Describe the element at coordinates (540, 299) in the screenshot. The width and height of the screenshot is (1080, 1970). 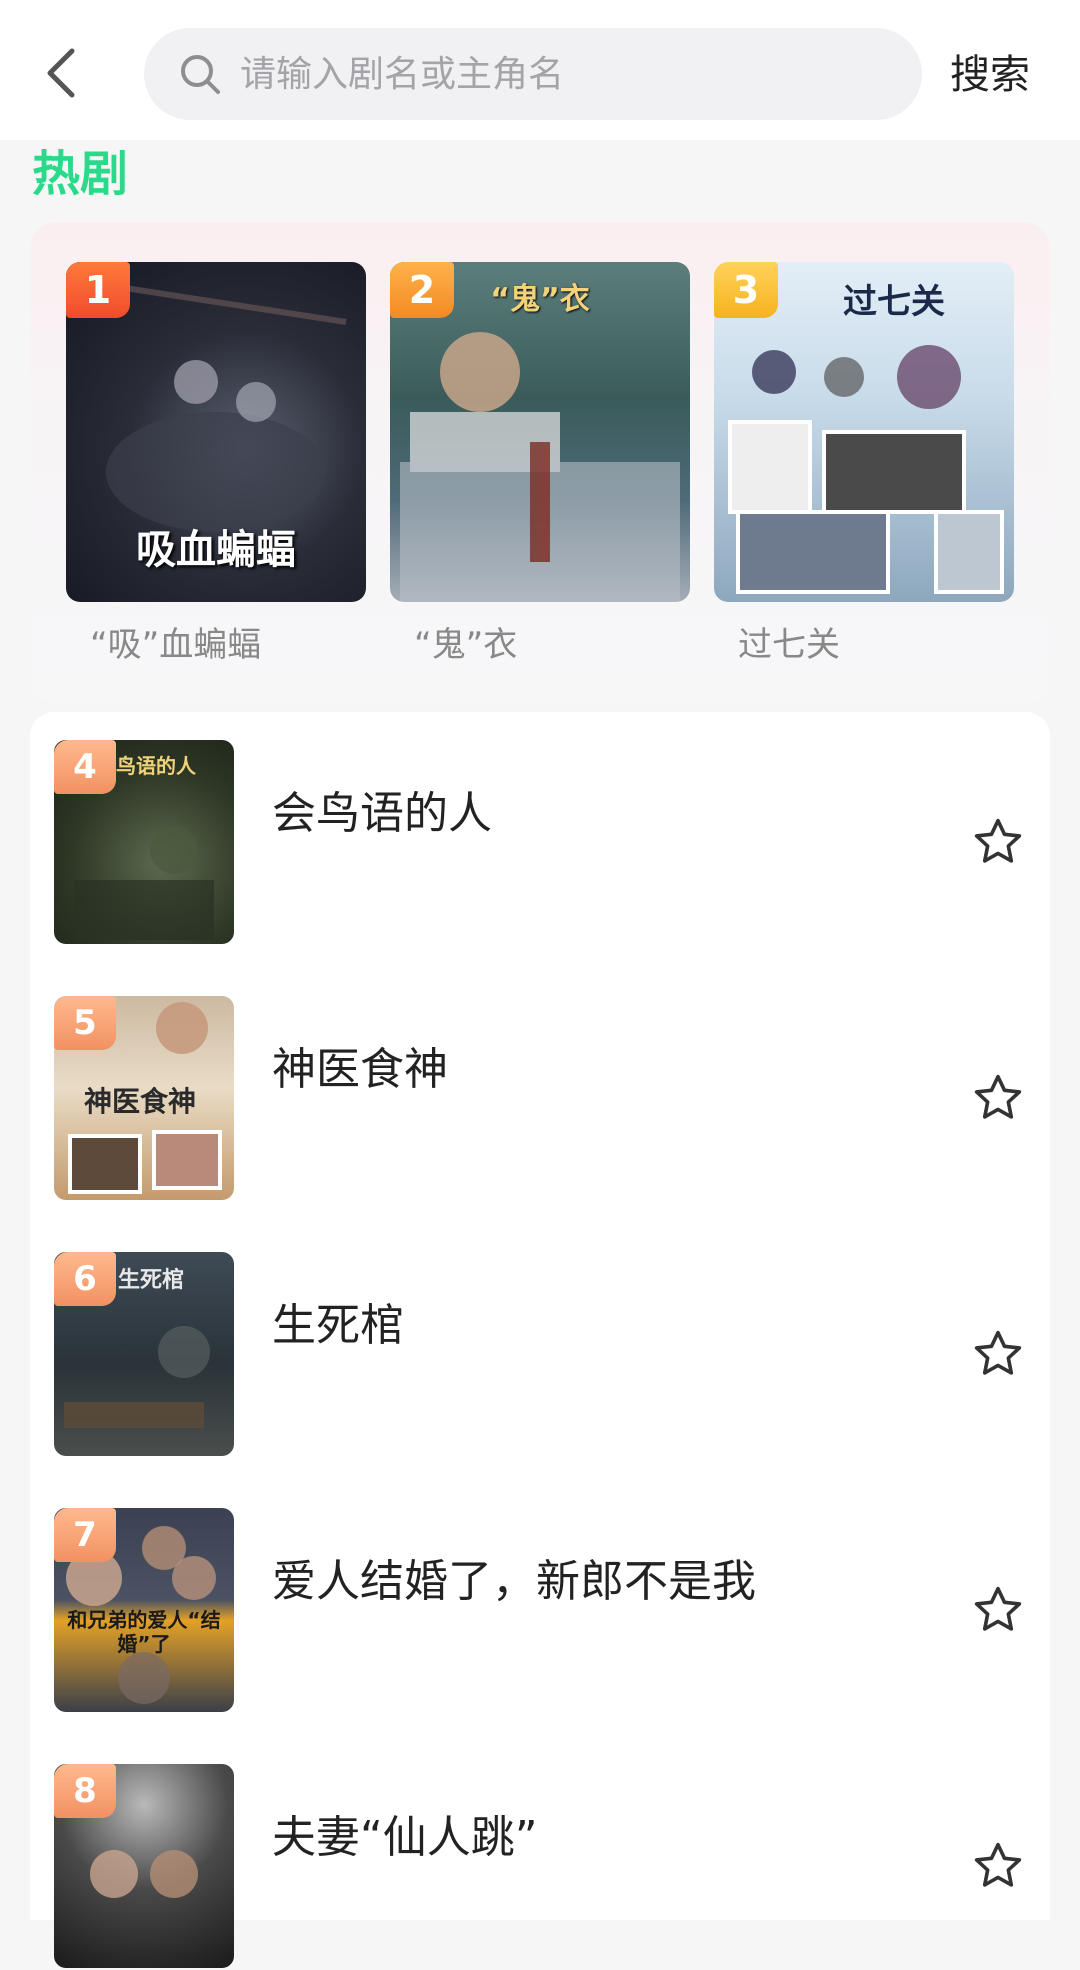
I see `poster-title-text: “鬼”衣` at that location.